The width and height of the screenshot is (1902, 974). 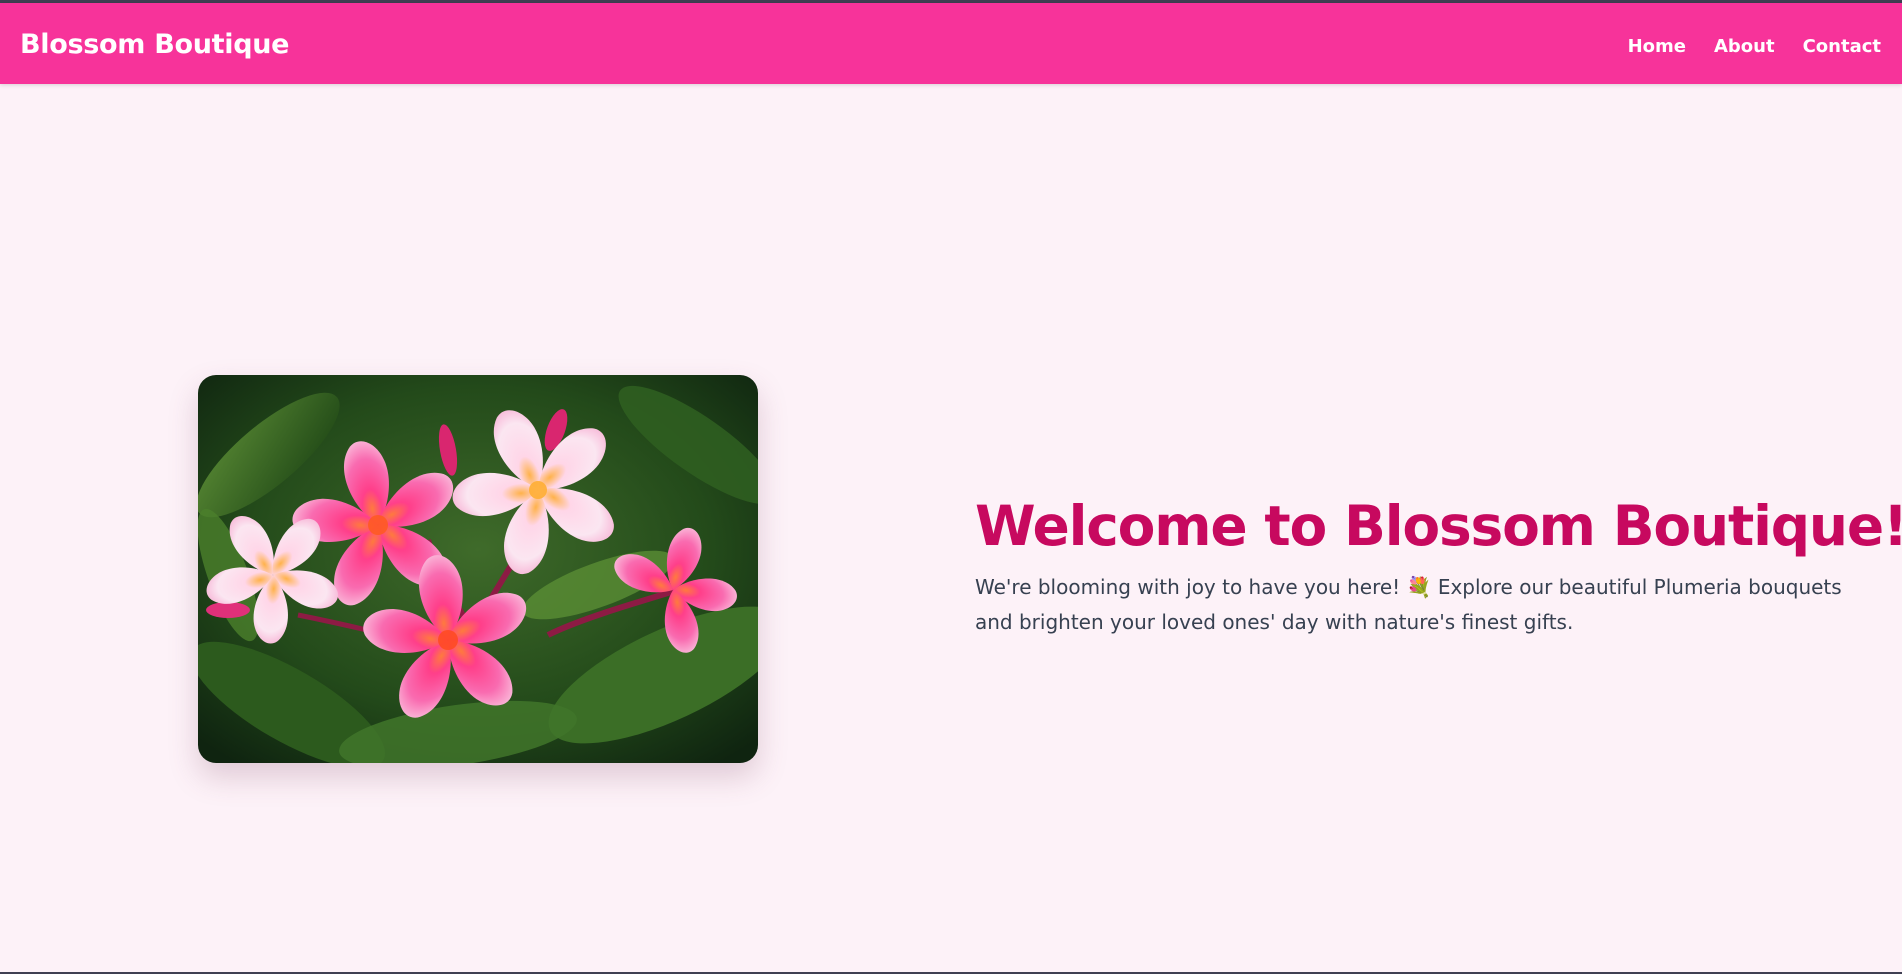 What do you see at coordinates (1842, 47) in the screenshot?
I see `nav-link-contact: Contact` at bounding box center [1842, 47].